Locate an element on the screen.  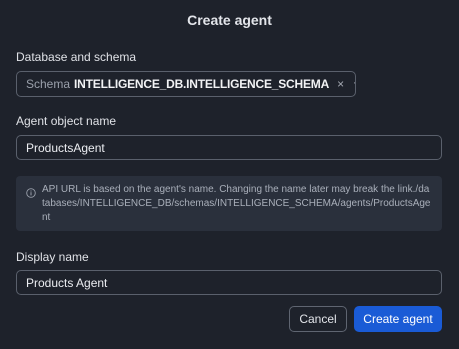
display-name-label: Display name is located at coordinates (52, 257).